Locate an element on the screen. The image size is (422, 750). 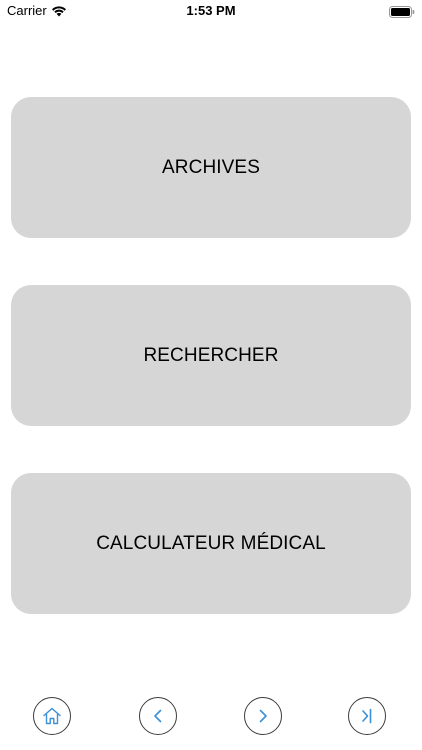
medical-calculator-button-label: CALCULATEUR MÉDICAL is located at coordinates (211, 543).